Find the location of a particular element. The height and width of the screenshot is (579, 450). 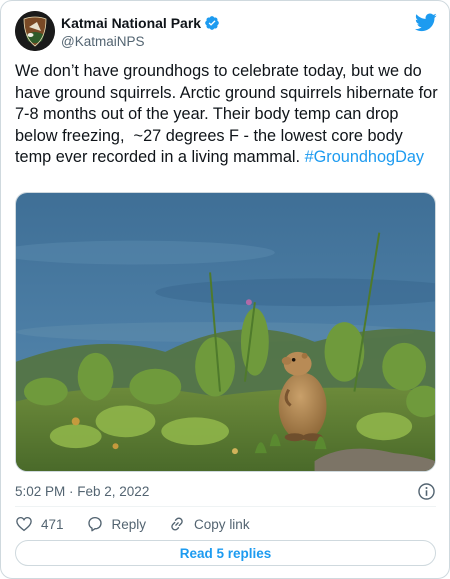

avatar is located at coordinates (35, 31).